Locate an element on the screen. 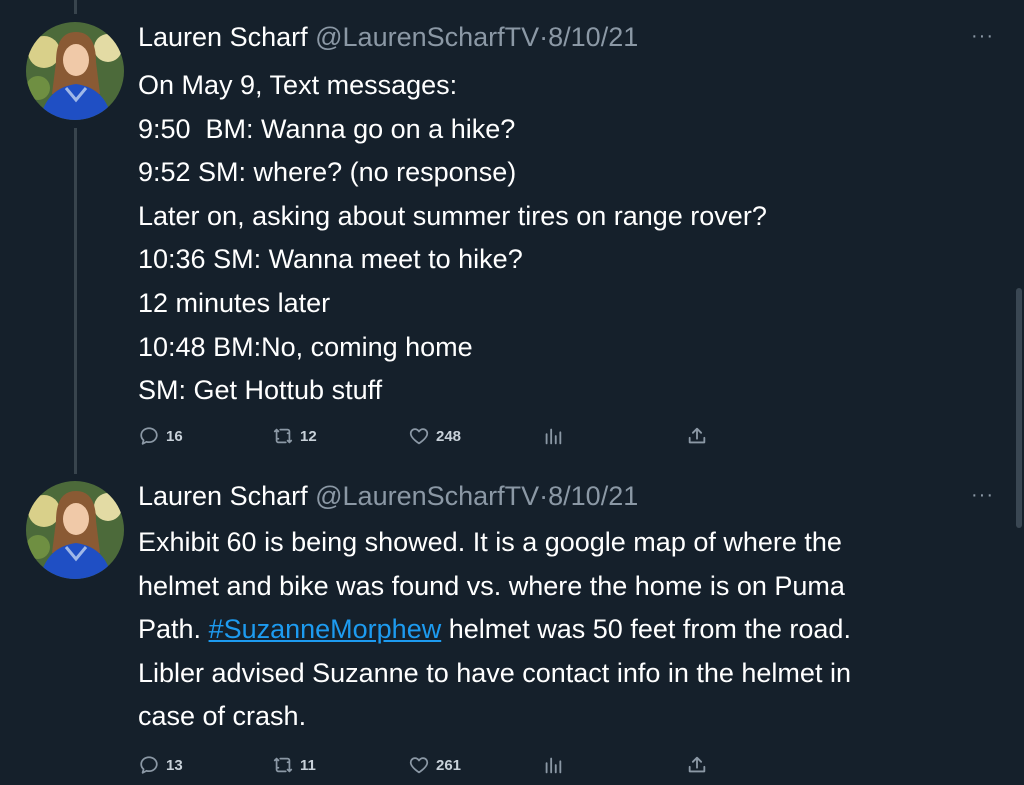  reply-count: 16 is located at coordinates (174, 436).